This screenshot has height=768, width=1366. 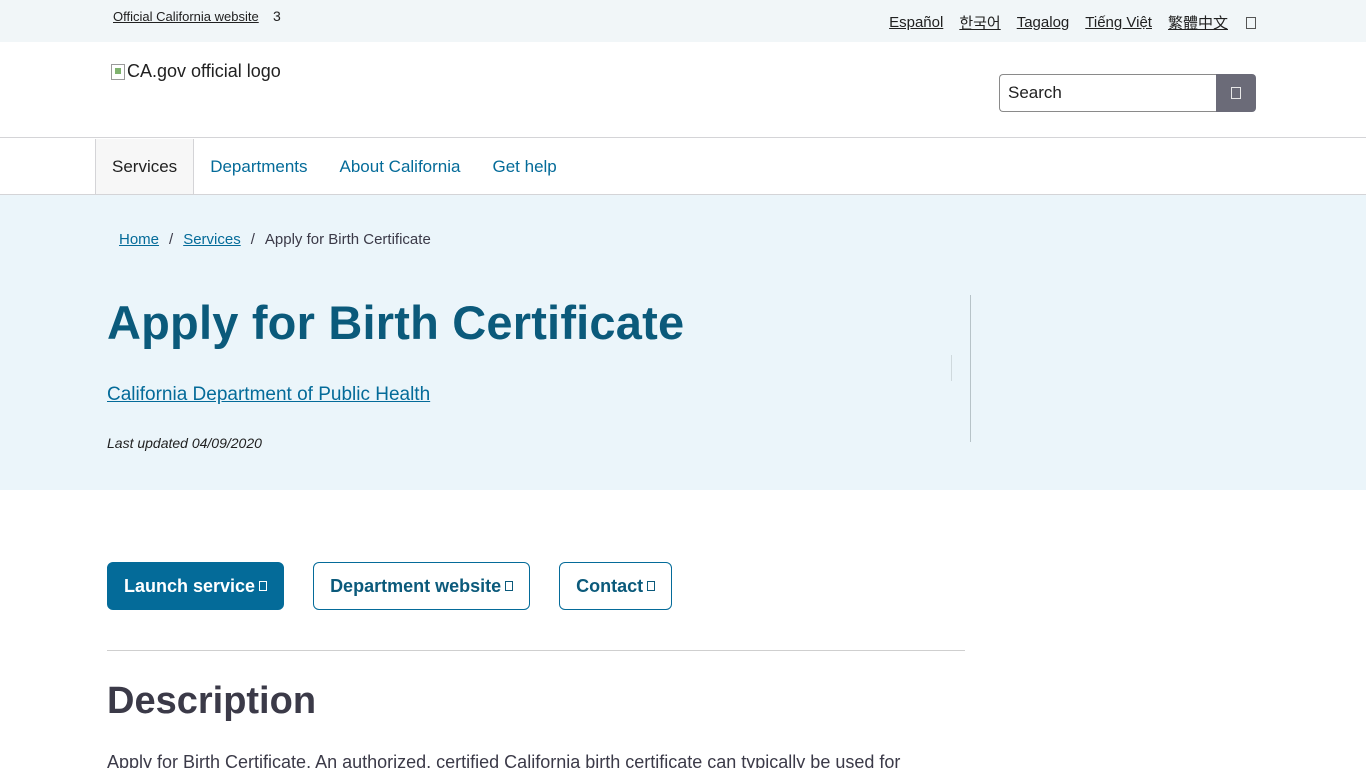 What do you see at coordinates (951, 368) in the screenshot?
I see `hero-divider-small` at bounding box center [951, 368].